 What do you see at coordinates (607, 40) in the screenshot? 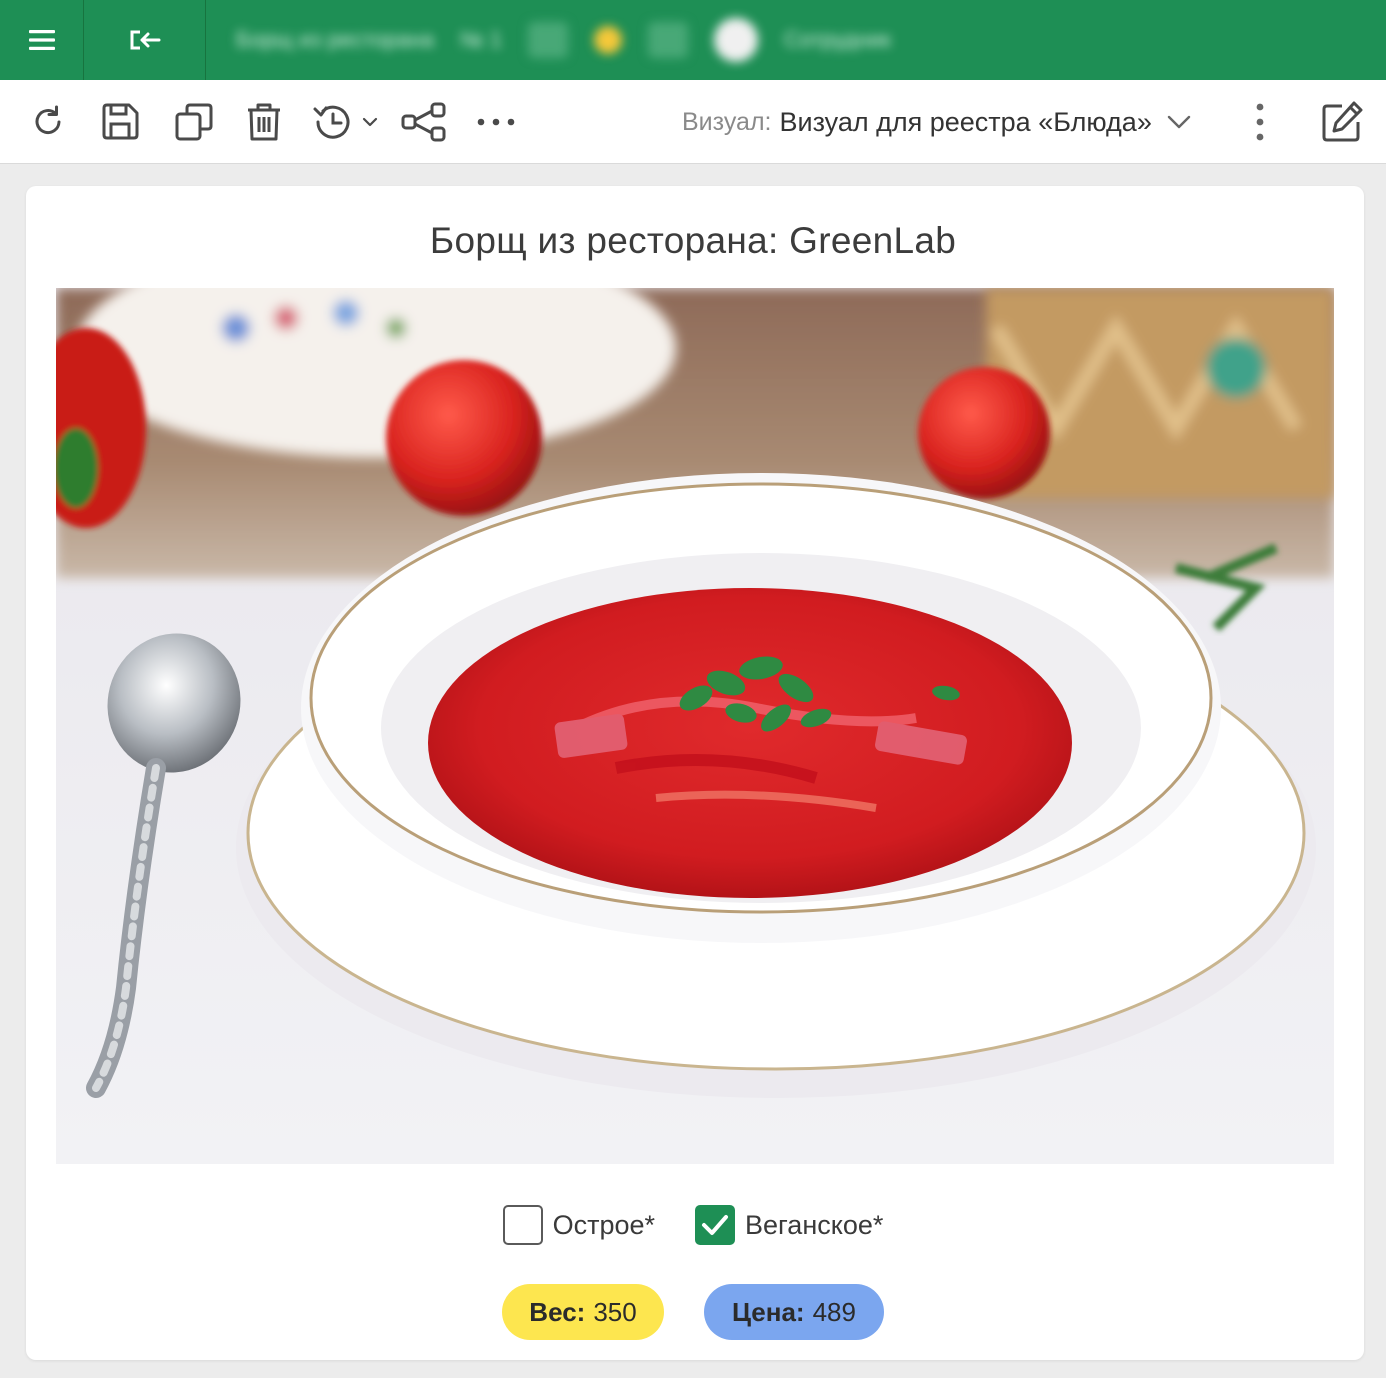
I see `notification-icon` at bounding box center [607, 40].